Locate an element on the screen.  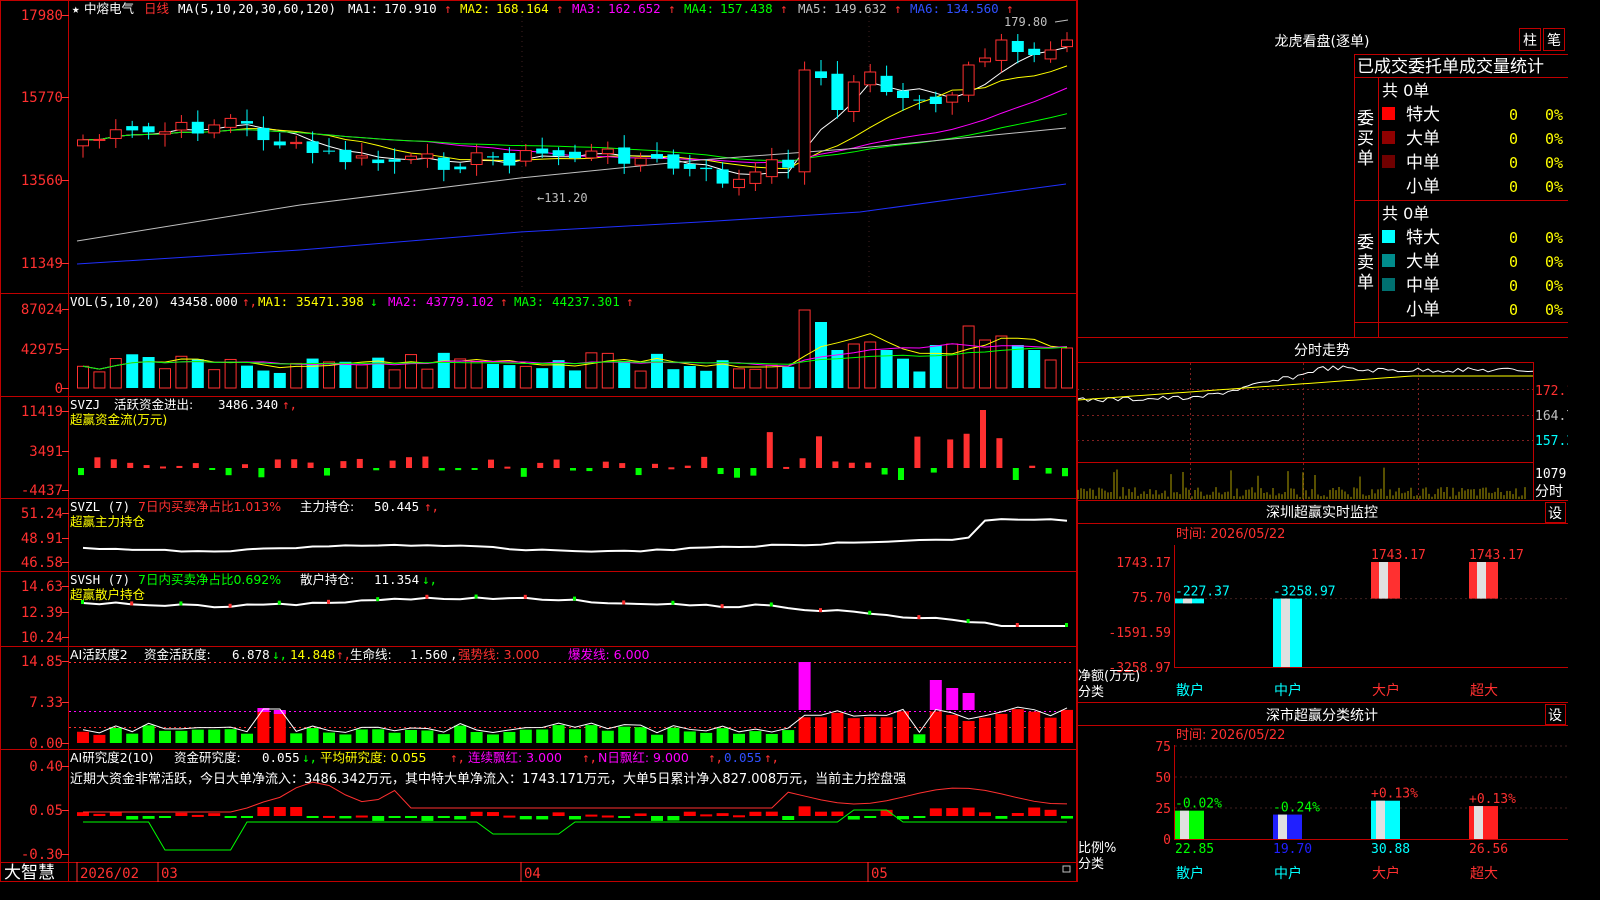
sz-monitor-time: 时间: 2026/05/22 is located at coordinates (1230, 534).